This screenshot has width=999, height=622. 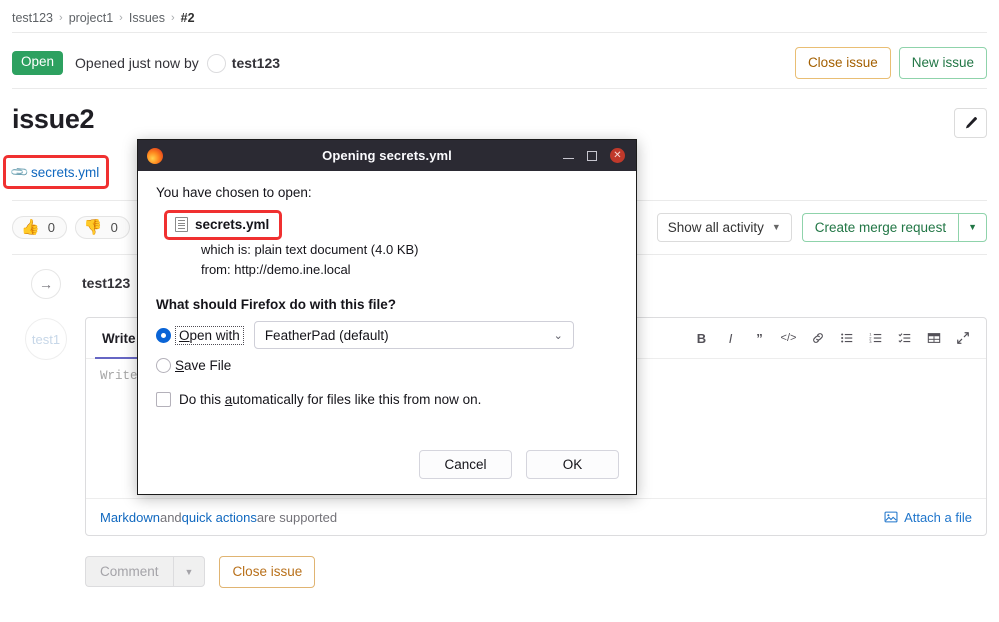 I want to click on markdown-toolbar: B I ” </> 123, so click(x=837, y=338).